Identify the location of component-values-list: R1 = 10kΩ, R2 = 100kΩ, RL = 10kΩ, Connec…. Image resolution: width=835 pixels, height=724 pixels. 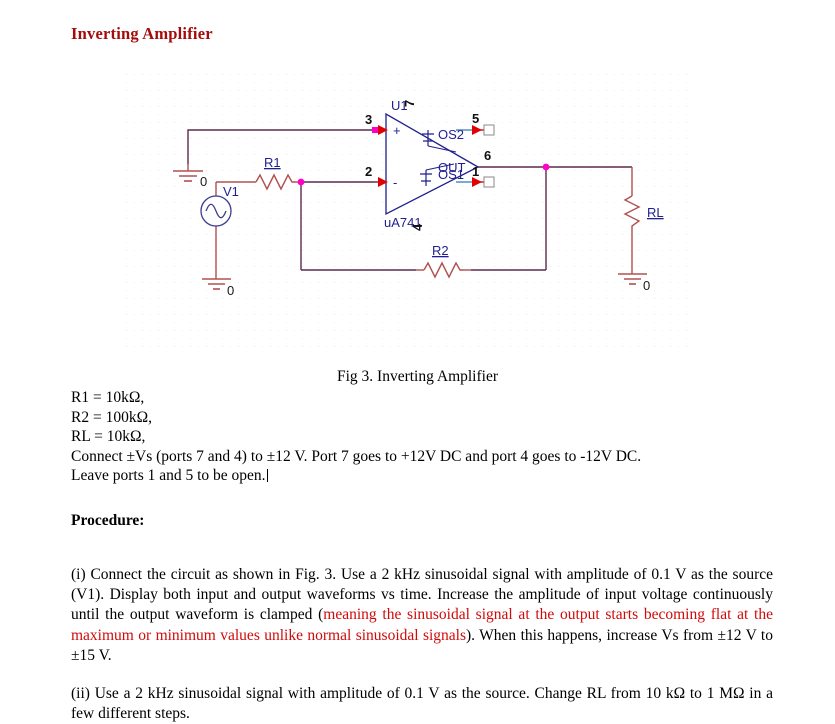
(431, 437).